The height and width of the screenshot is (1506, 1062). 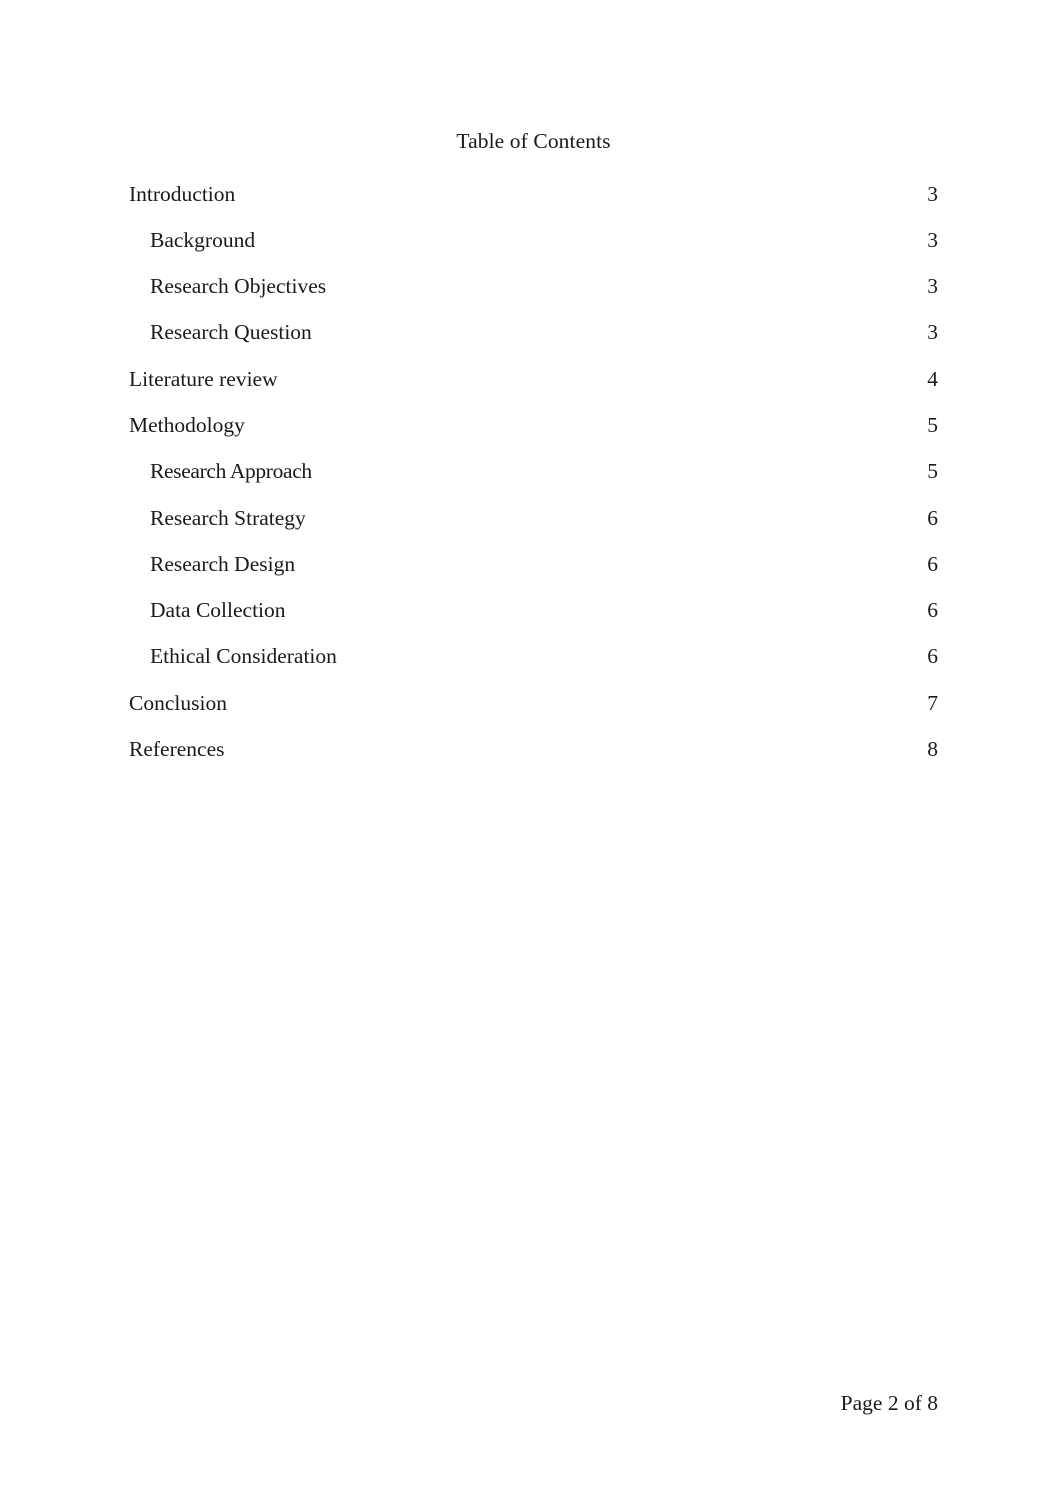 I want to click on toc-entry: Research Objectives 3, so click(x=533, y=299).